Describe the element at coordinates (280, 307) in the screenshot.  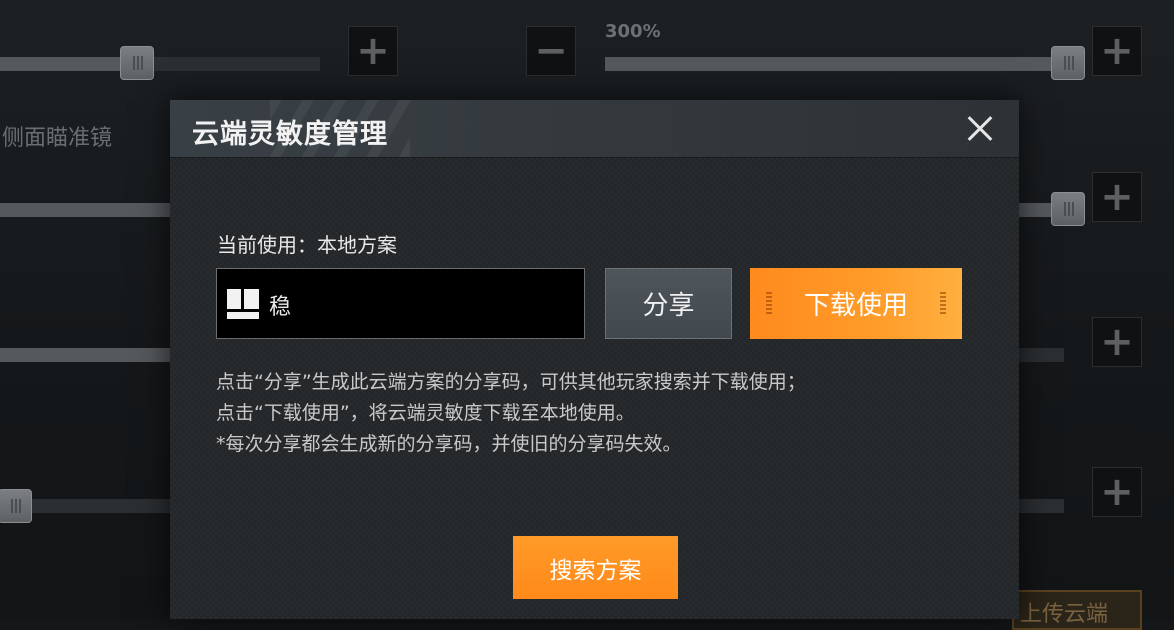
I see `plan-name: 稳` at that location.